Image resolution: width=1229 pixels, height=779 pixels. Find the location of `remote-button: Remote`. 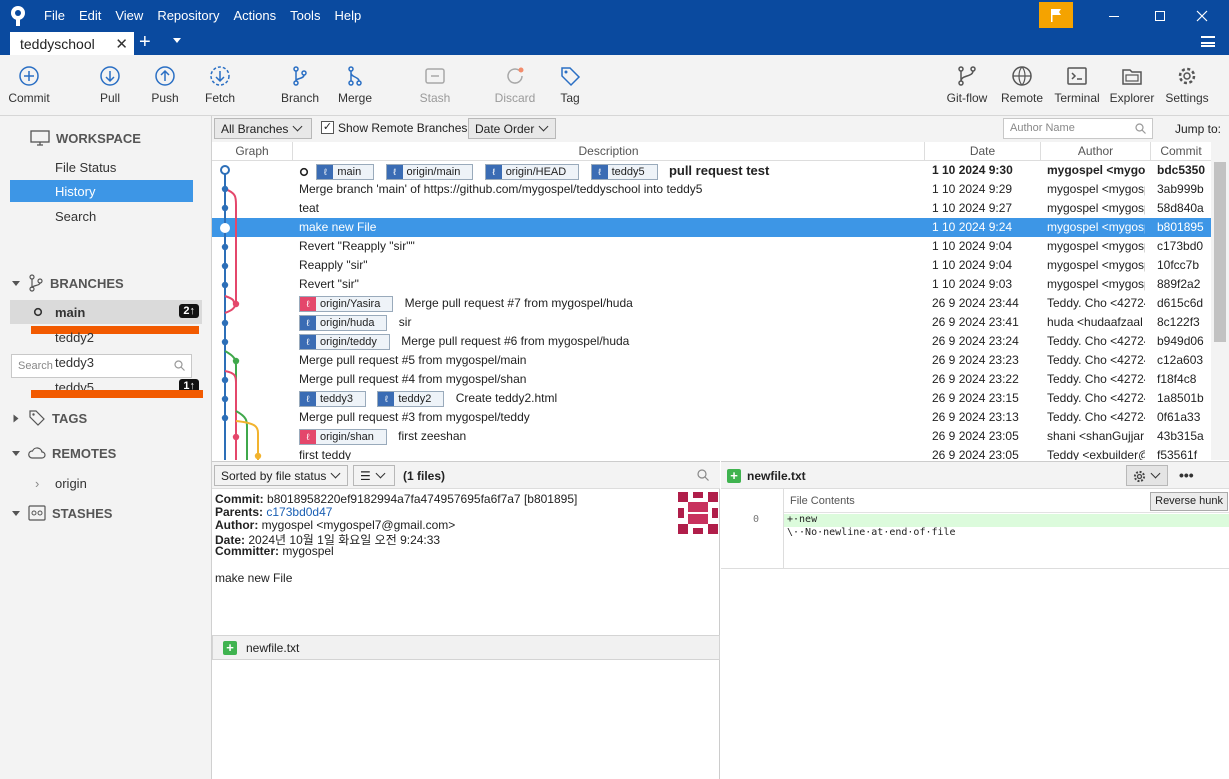

remote-button: Remote is located at coordinates (1022, 89).